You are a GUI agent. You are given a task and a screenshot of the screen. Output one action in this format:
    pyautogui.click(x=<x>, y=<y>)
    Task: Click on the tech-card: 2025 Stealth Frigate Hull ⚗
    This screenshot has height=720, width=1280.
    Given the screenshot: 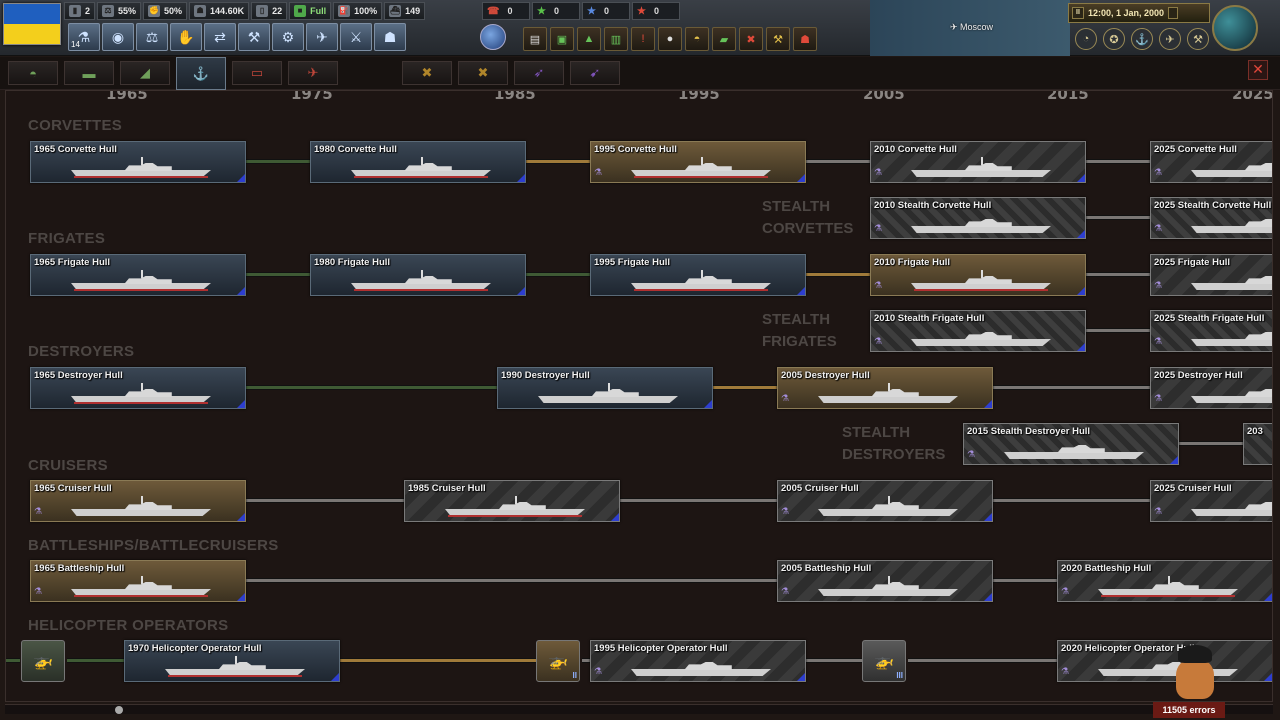 What is the action you would take?
    pyautogui.click(x=1211, y=331)
    